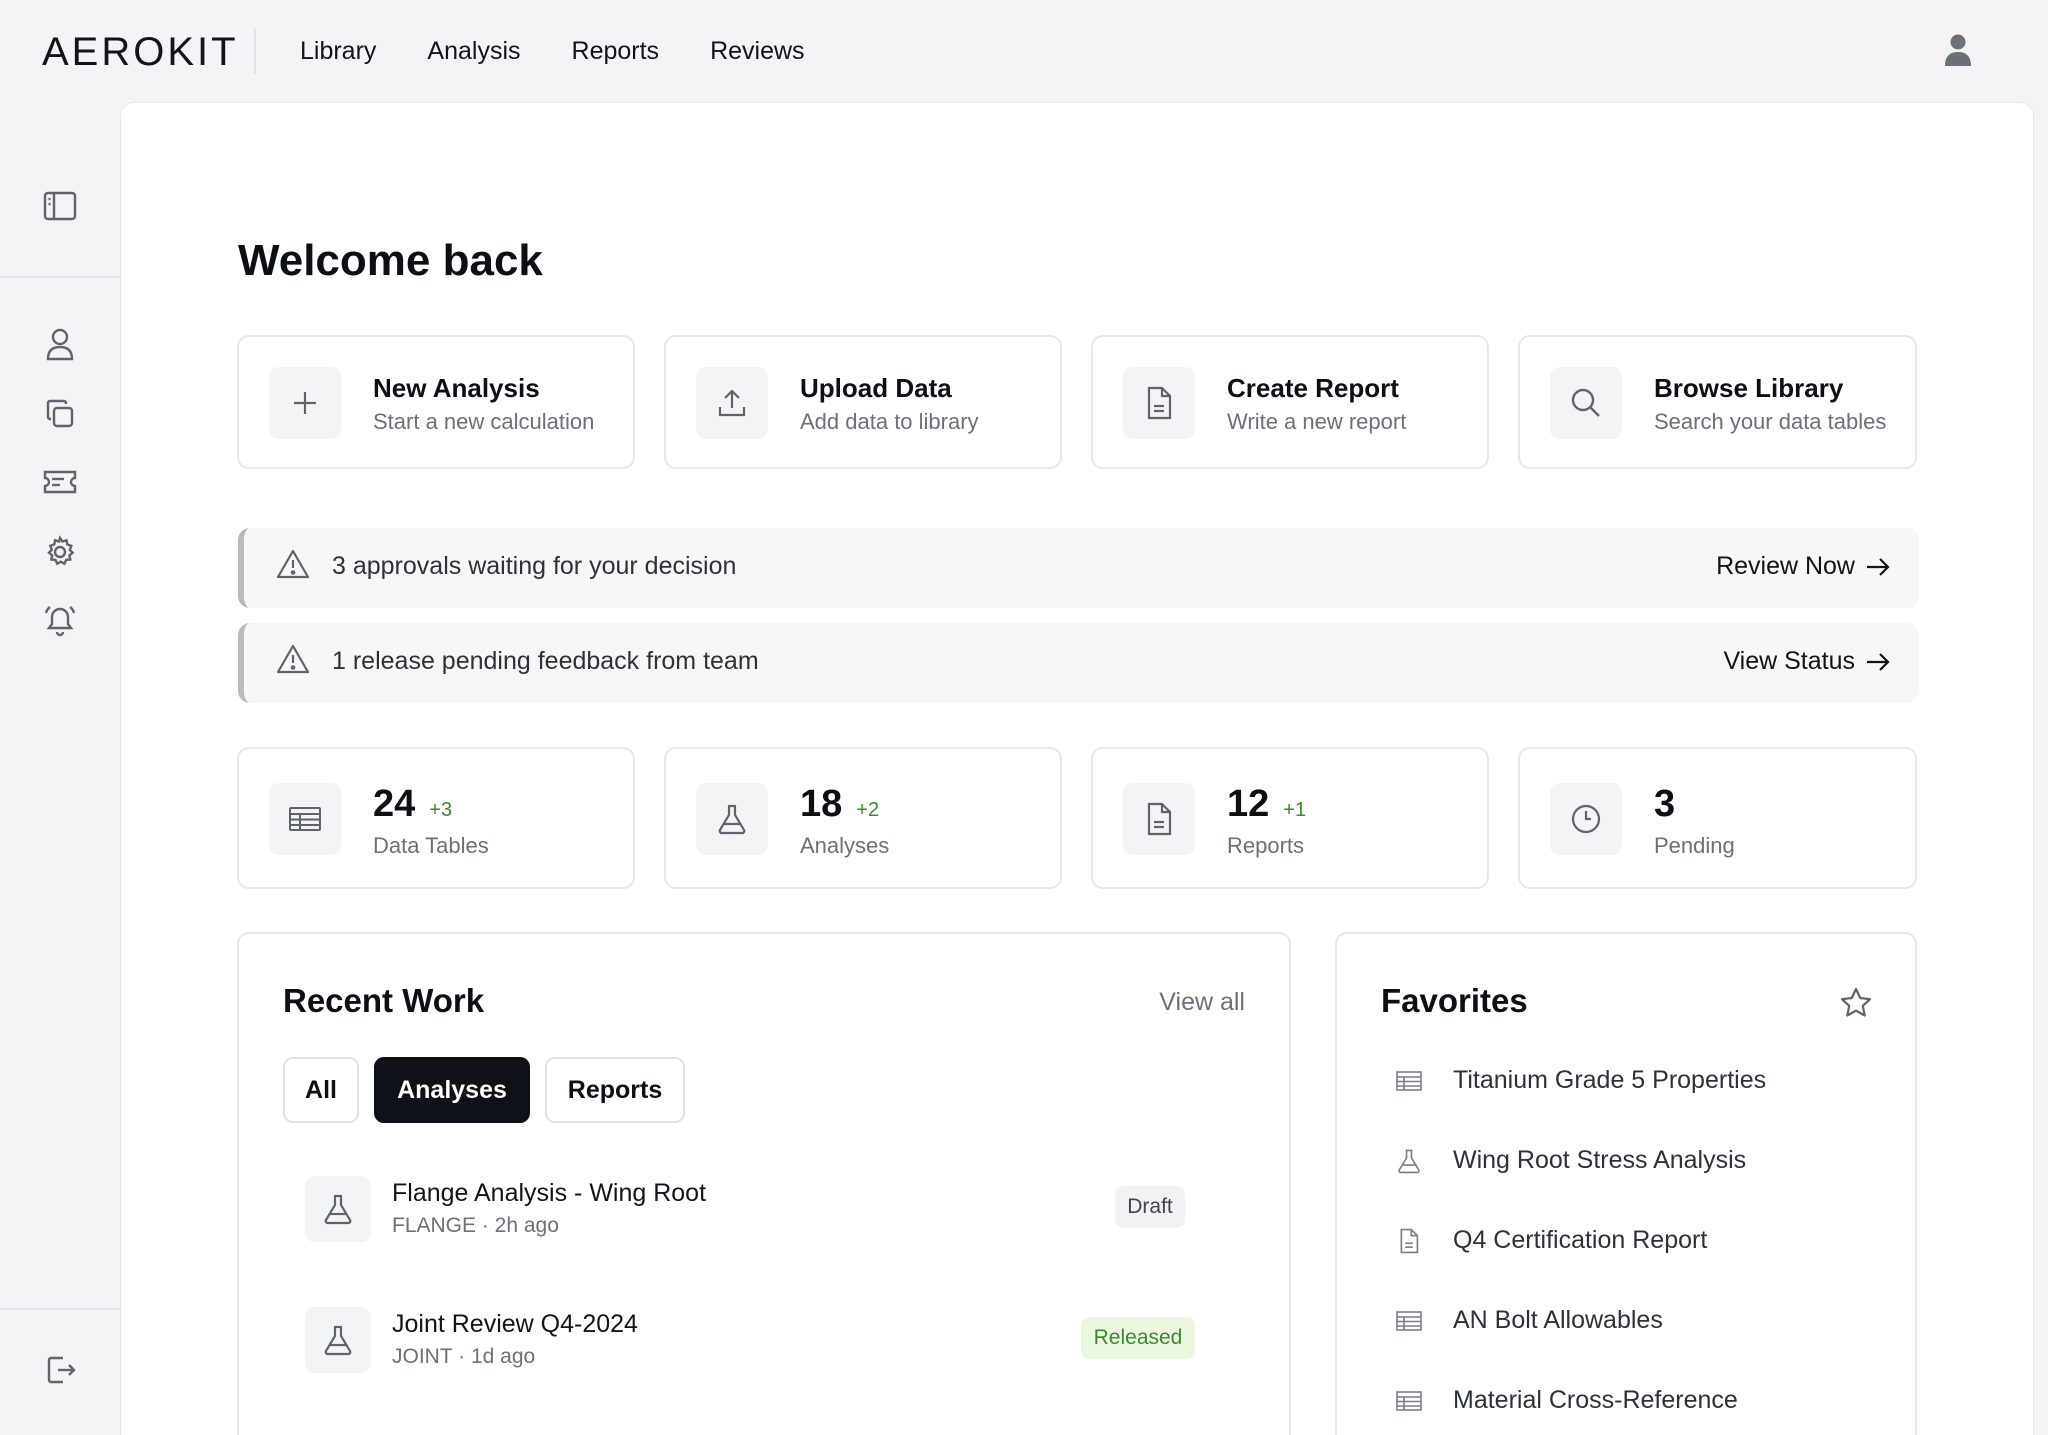 This screenshot has width=2048, height=1435. Describe the element at coordinates (1610, 1080) in the screenshot. I see `favorite-name: Titanium Grade 5 Properties` at that location.